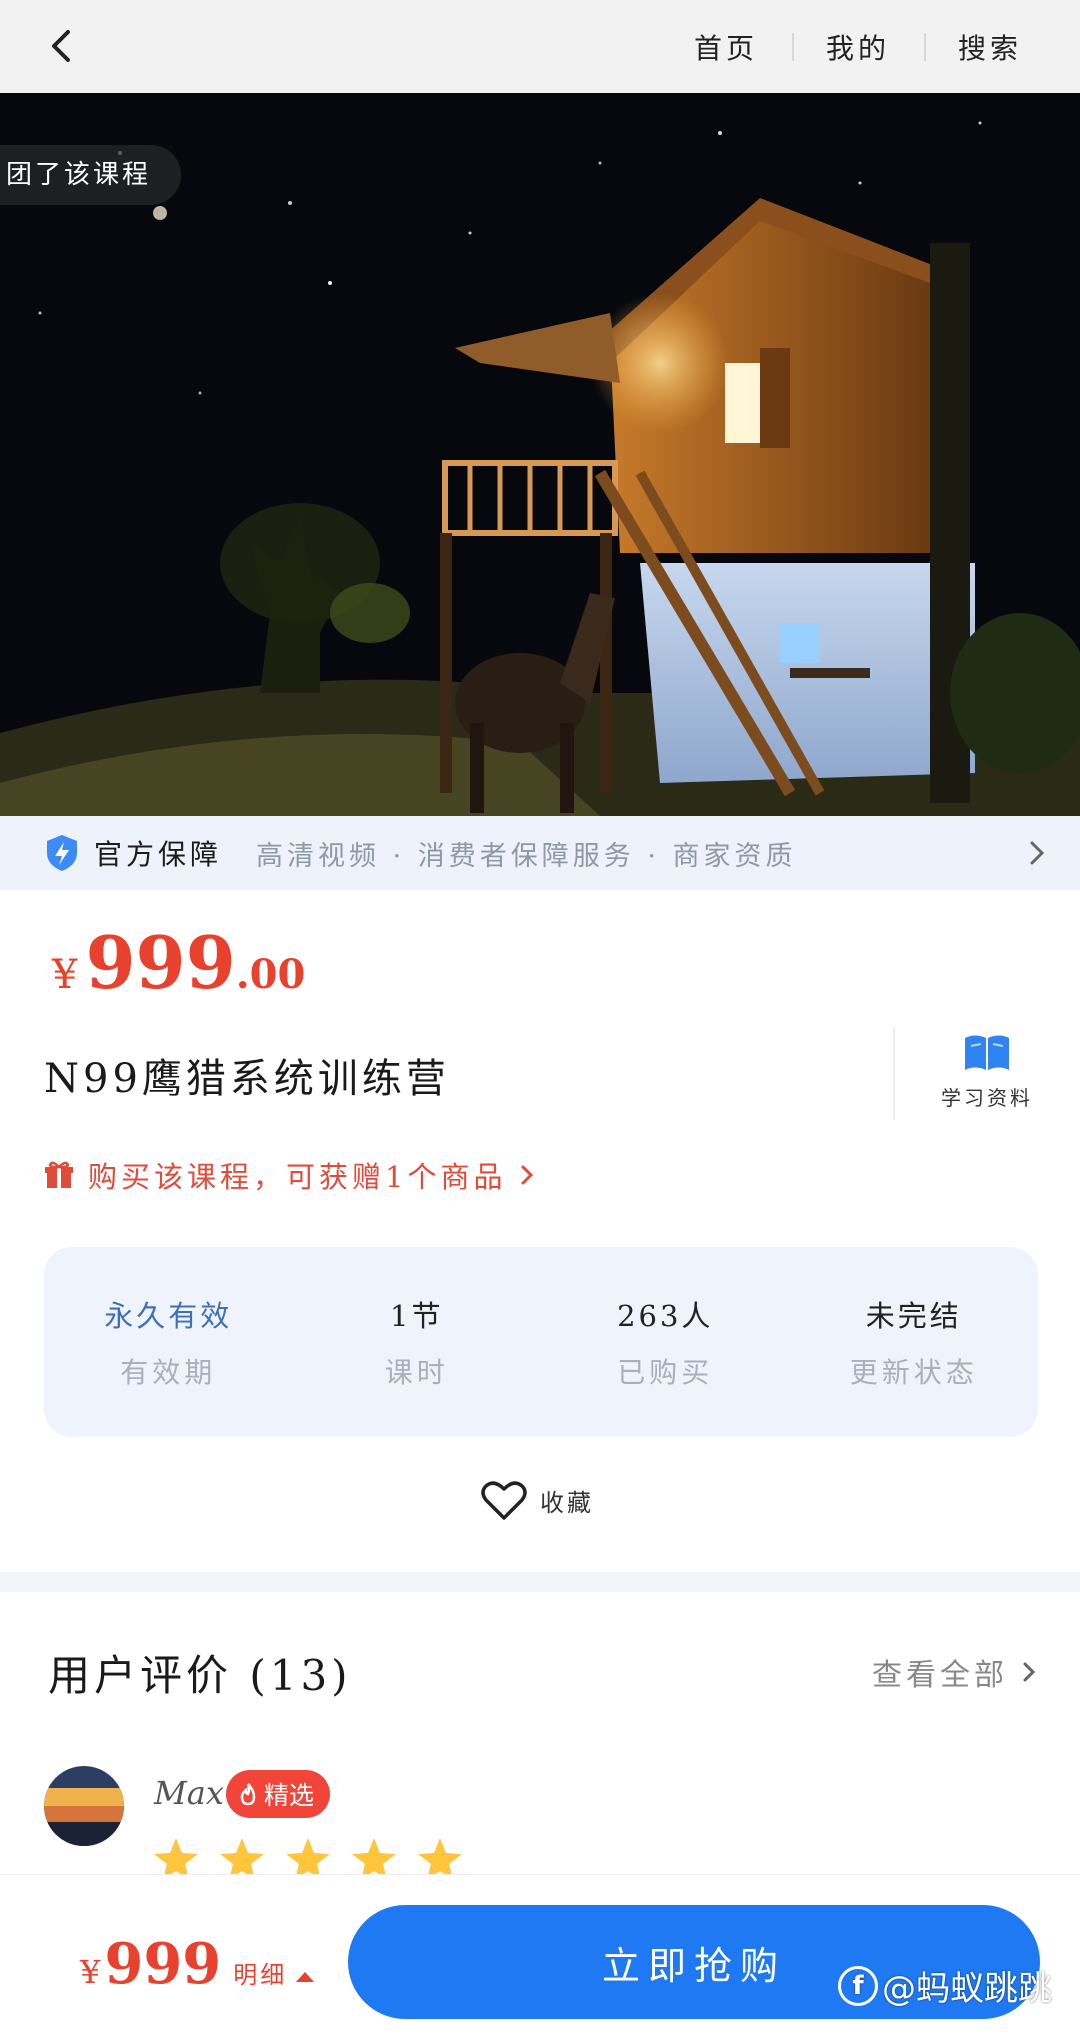 The image size is (1080, 2044). I want to click on nav-home-link: 首页, so click(726, 47).